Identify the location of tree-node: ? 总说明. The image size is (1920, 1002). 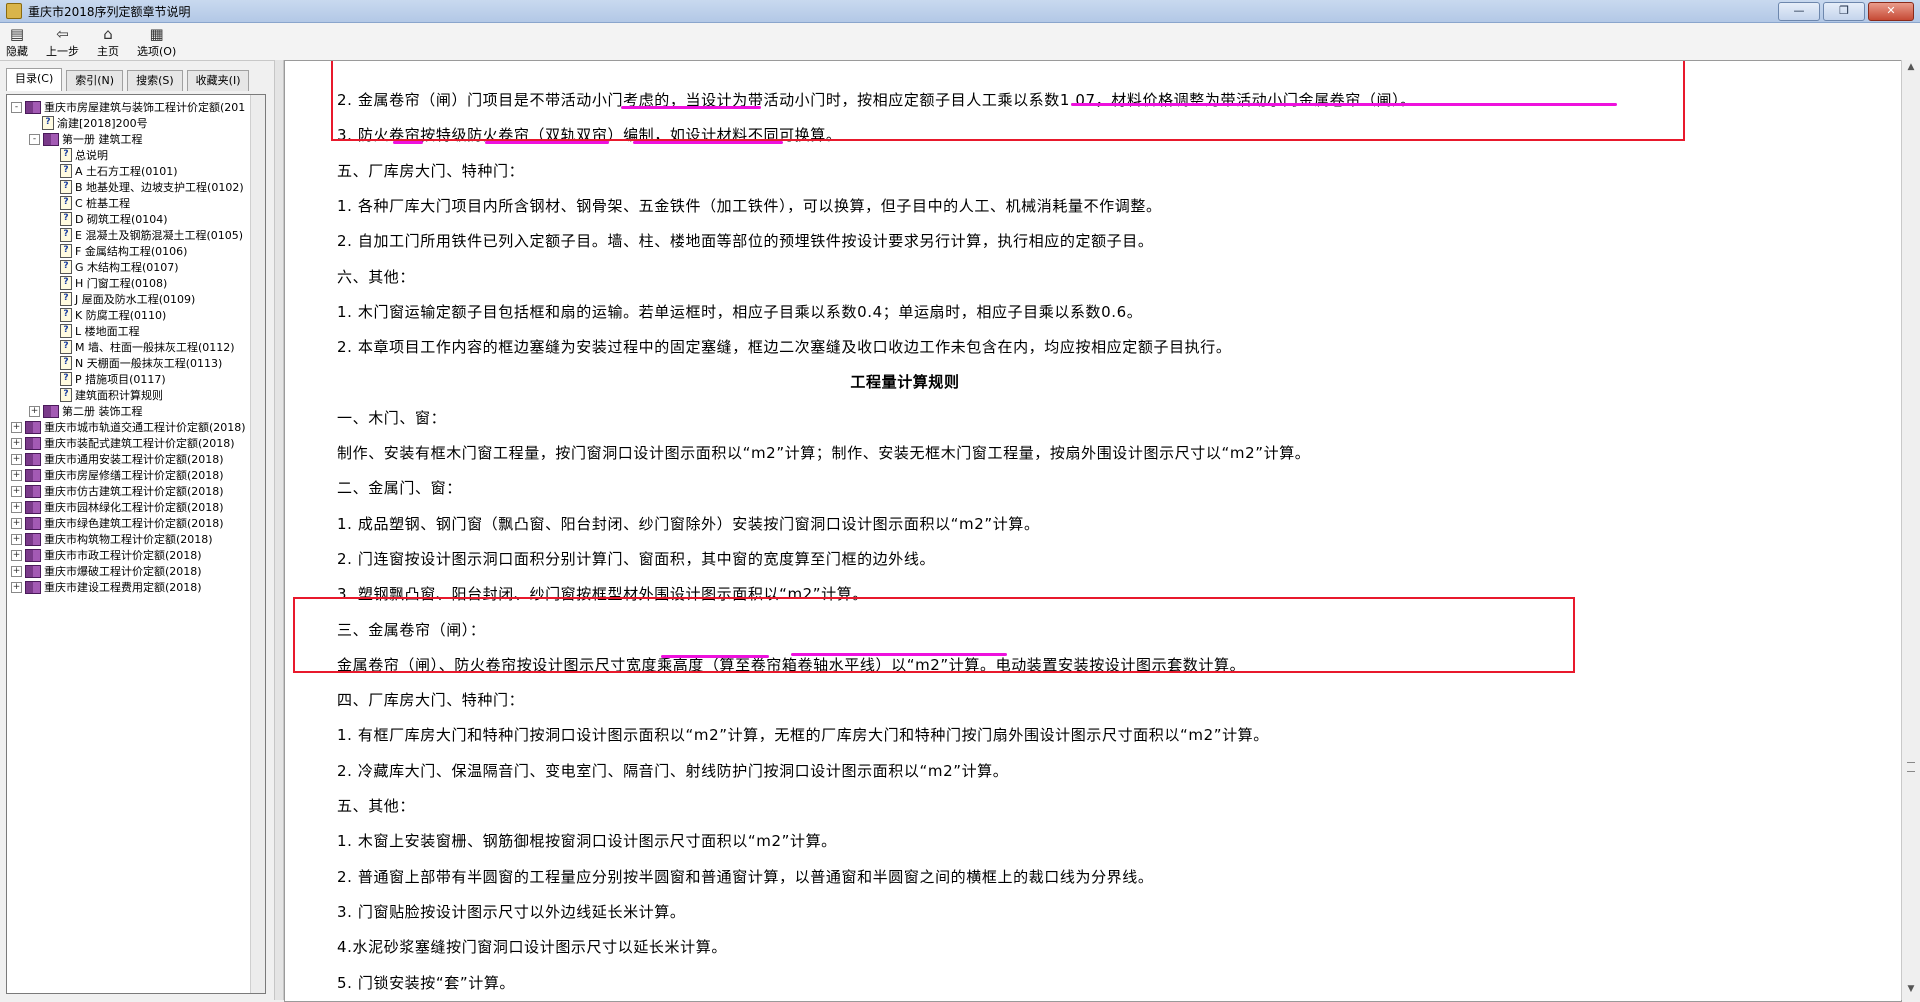
(136, 155).